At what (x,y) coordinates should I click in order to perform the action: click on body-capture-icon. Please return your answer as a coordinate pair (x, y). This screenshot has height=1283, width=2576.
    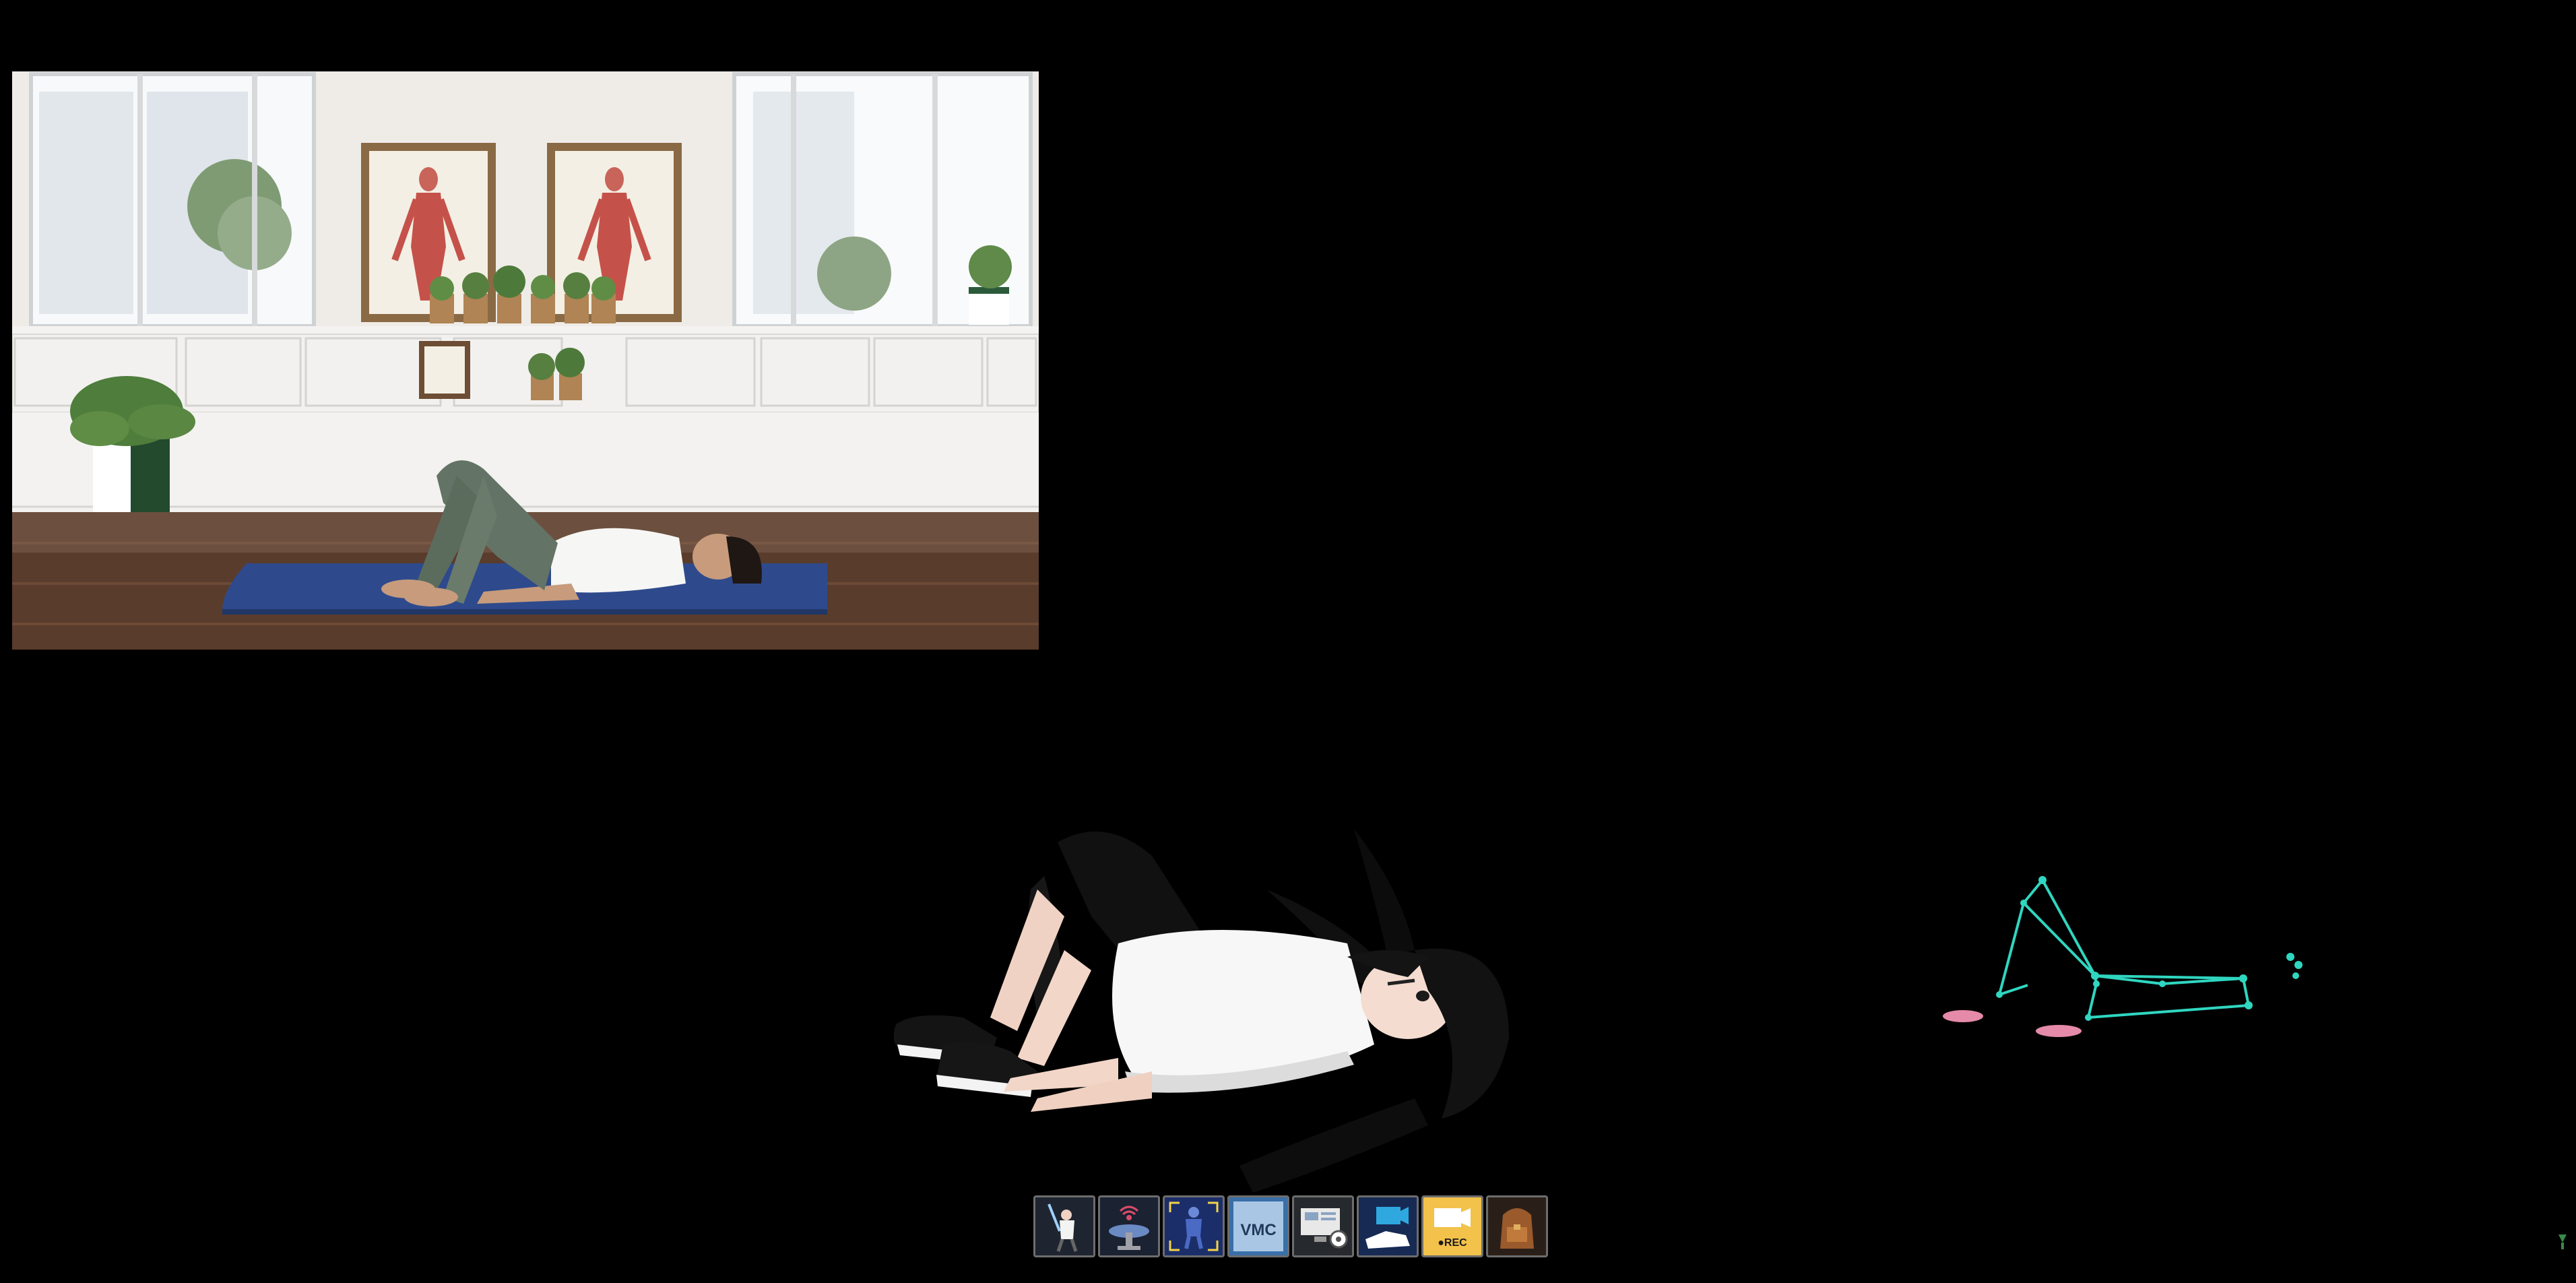
    Looking at the image, I should click on (1194, 1226).